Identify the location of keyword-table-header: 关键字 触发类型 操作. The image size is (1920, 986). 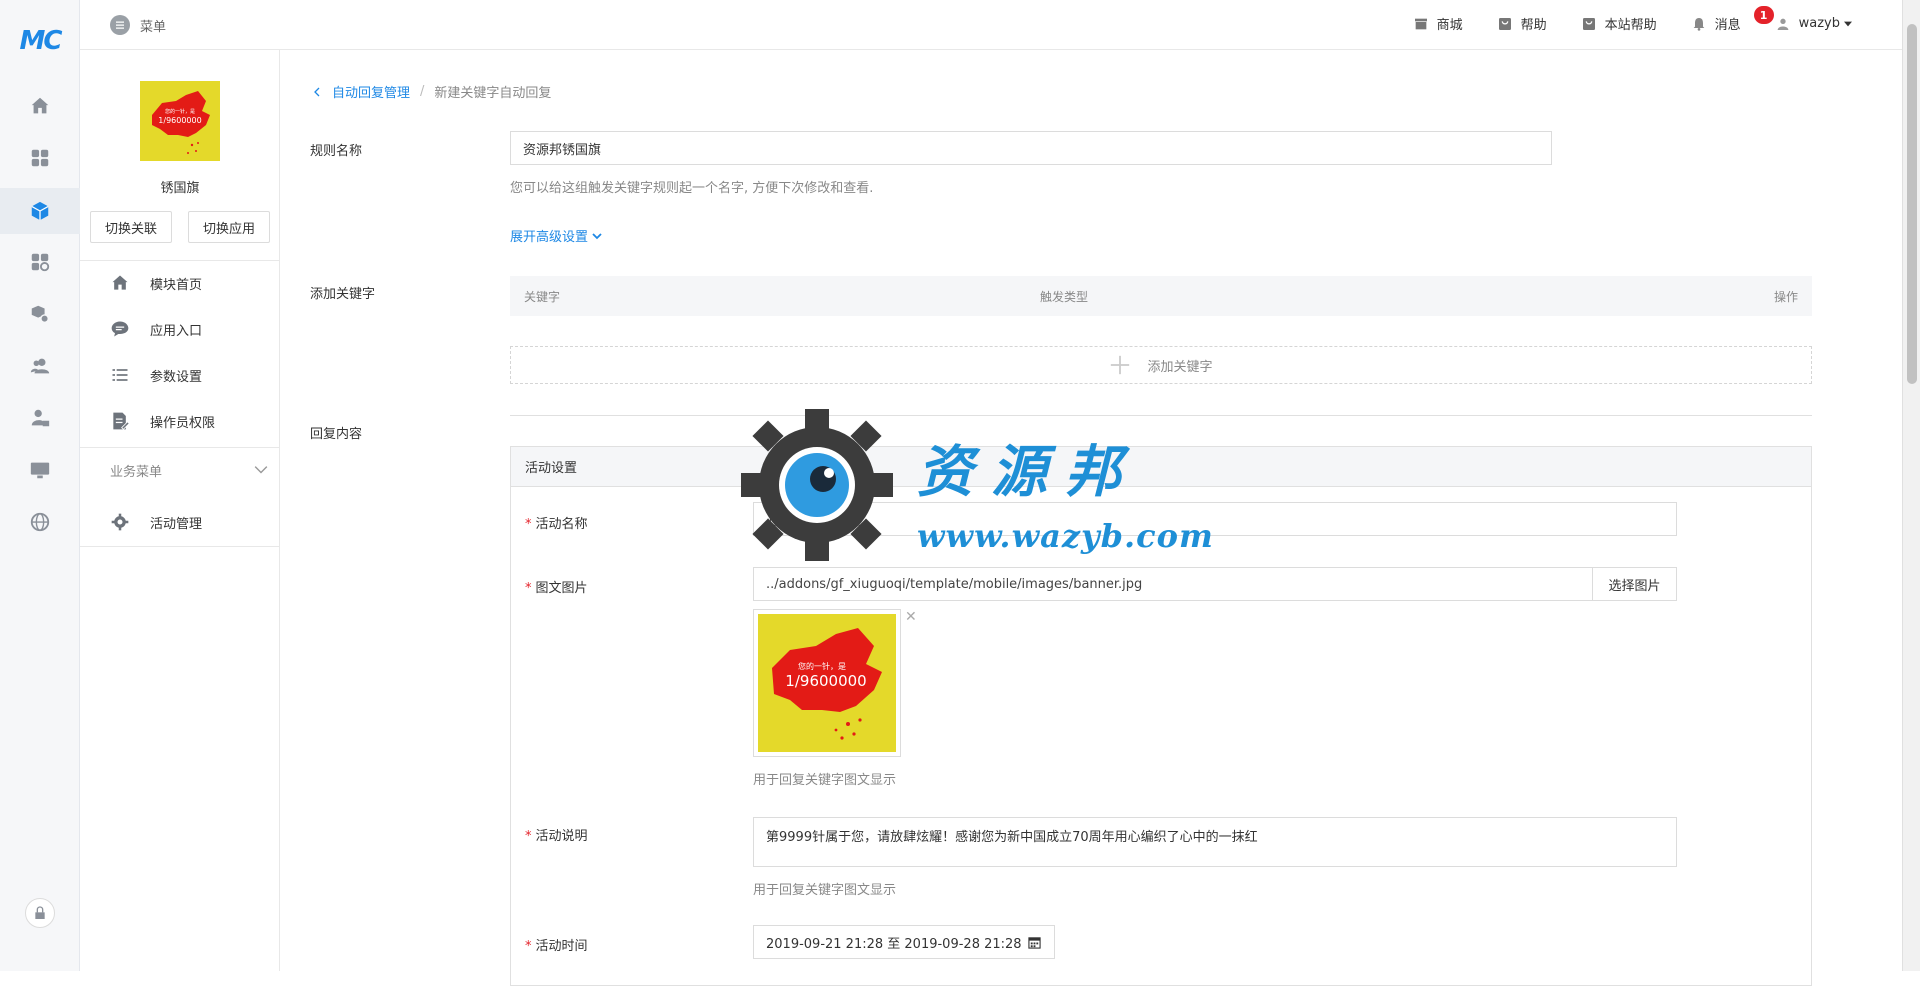
(1161, 296).